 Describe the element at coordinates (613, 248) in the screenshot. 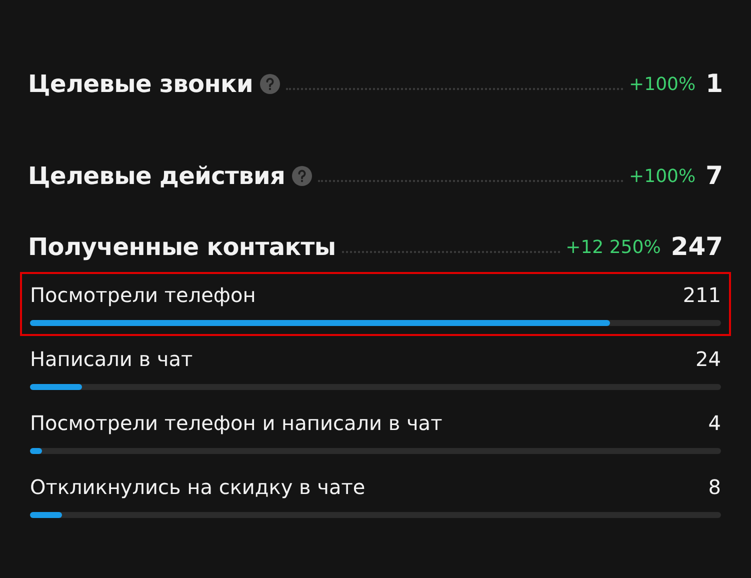

I see `change-percent: +12 250%` at that location.